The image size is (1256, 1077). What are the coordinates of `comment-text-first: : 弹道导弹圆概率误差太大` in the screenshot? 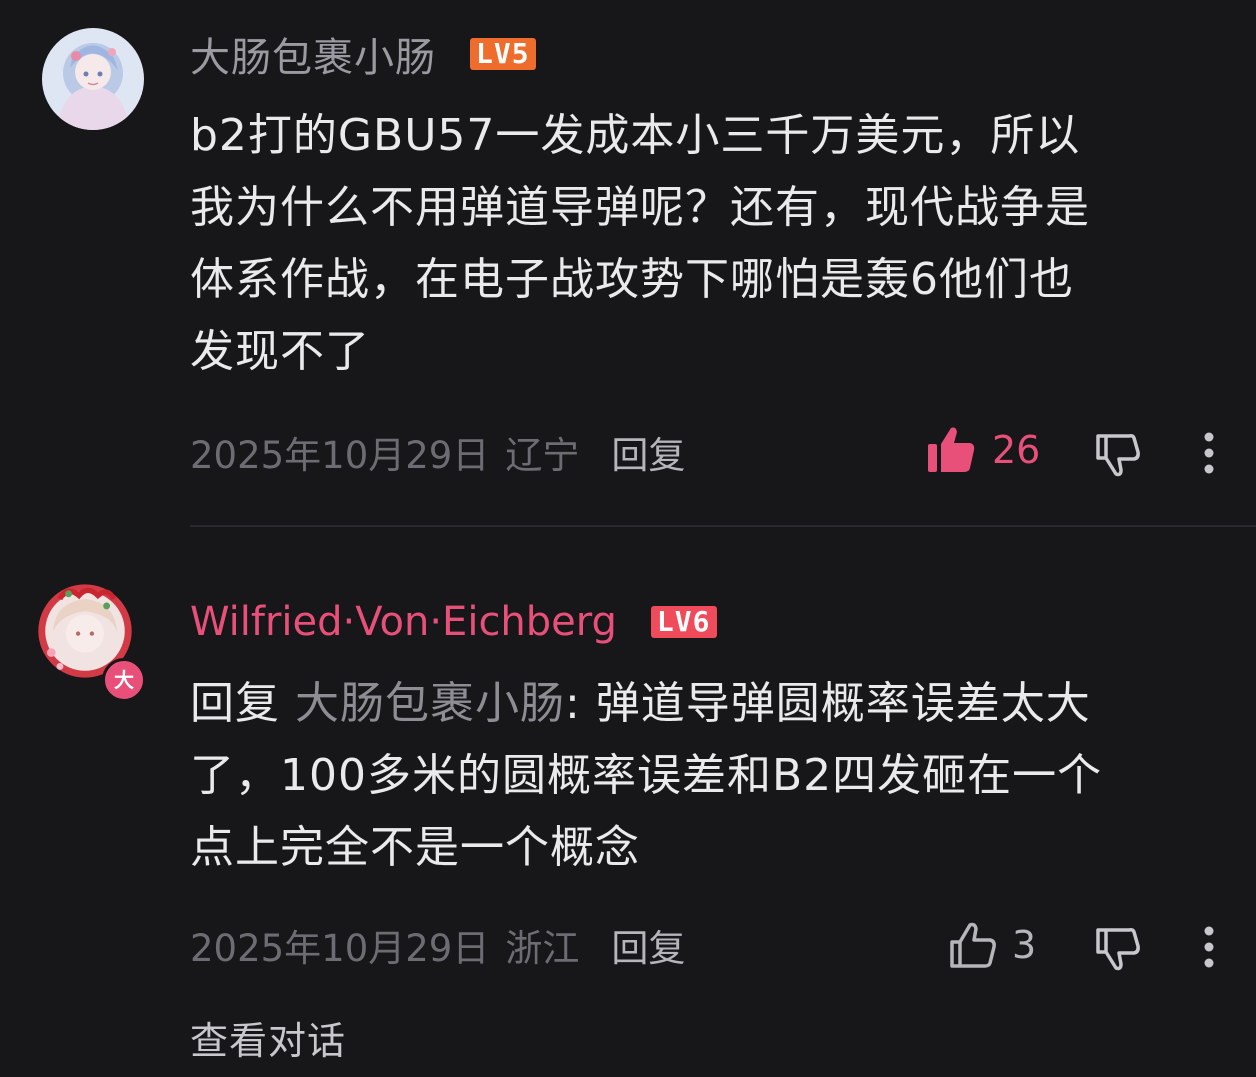 It's located at (828, 703).